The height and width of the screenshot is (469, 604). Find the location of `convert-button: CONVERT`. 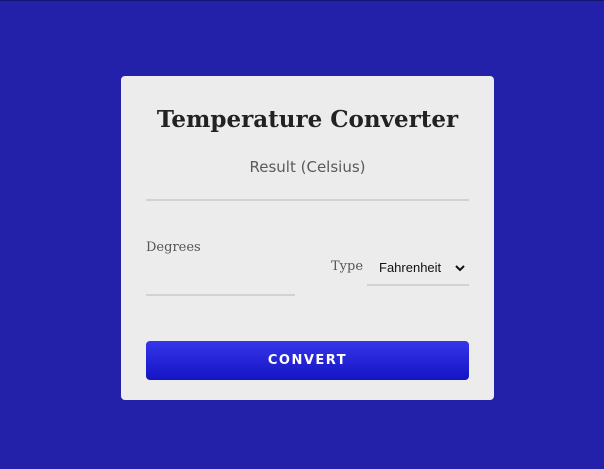

convert-button: CONVERT is located at coordinates (307, 360).